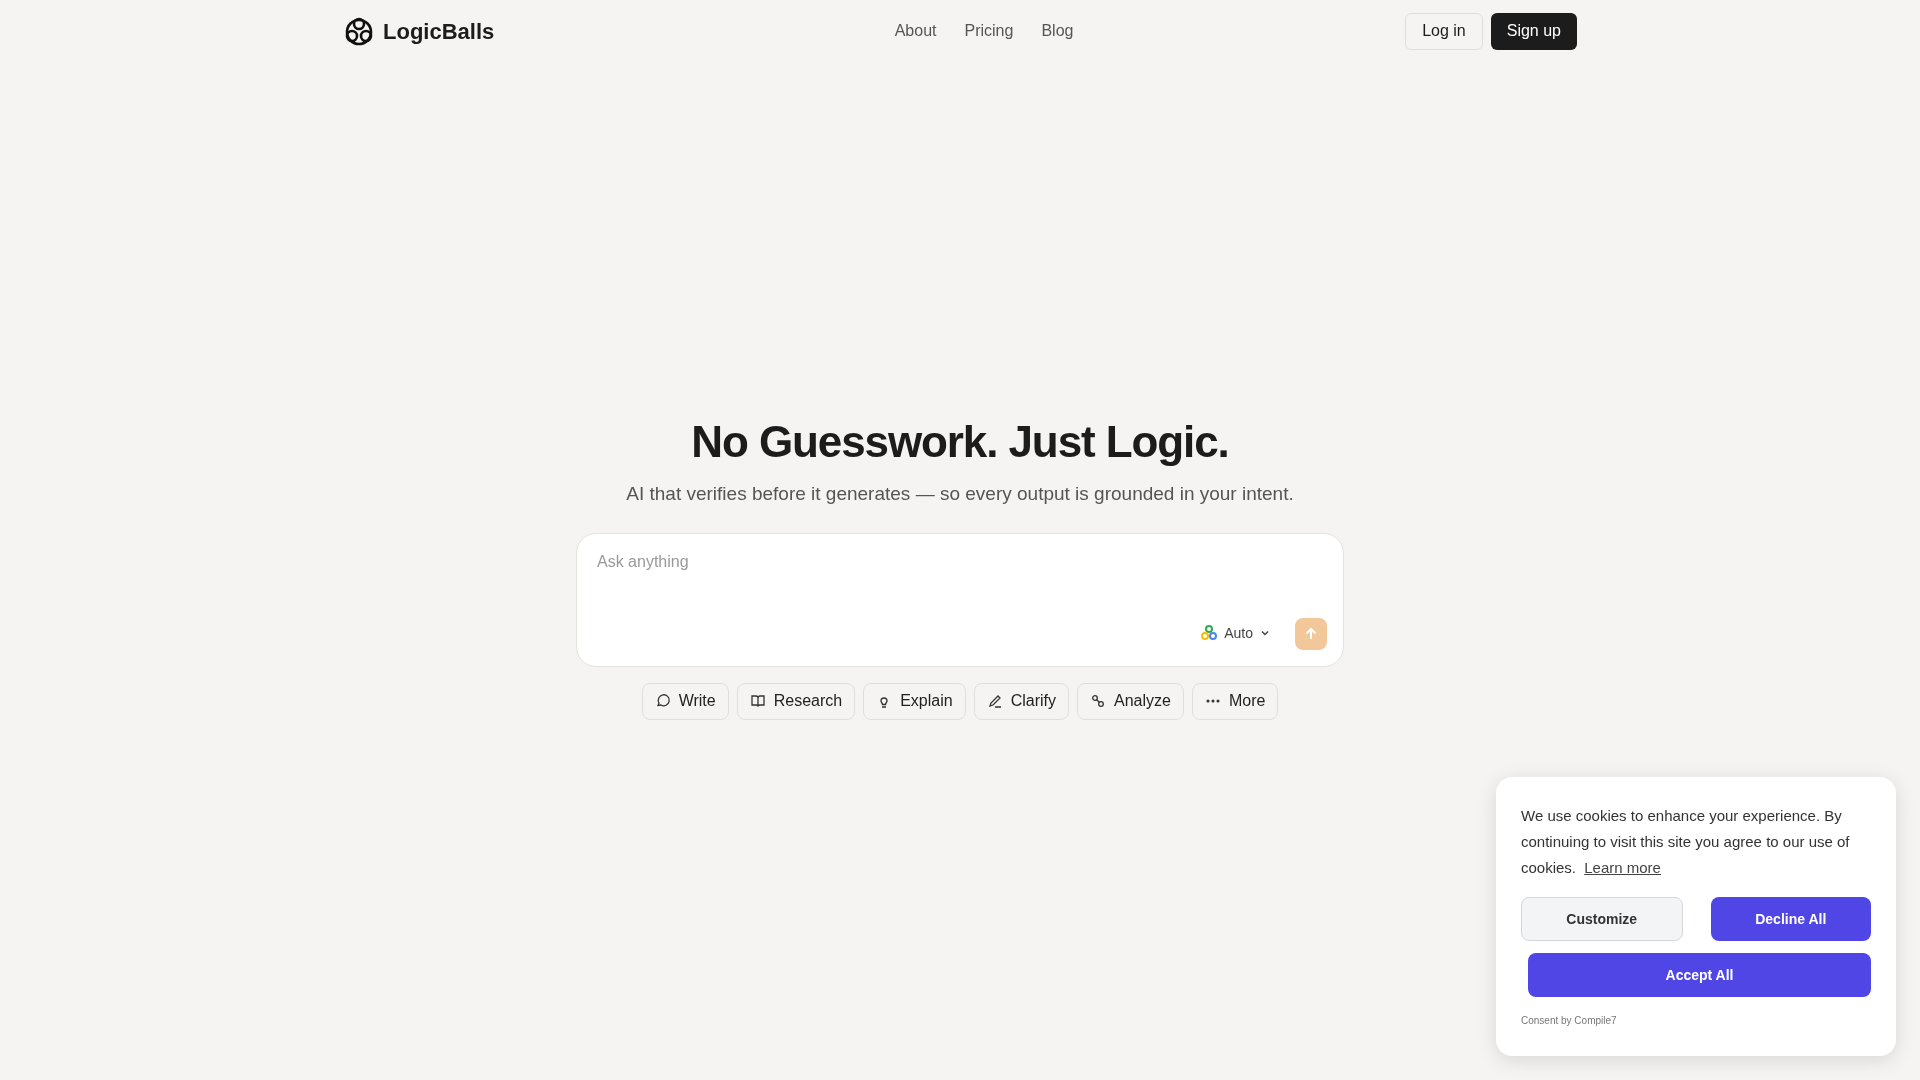 Image resolution: width=1920 pixels, height=1080 pixels. I want to click on connected-circles-icon, so click(1098, 701).